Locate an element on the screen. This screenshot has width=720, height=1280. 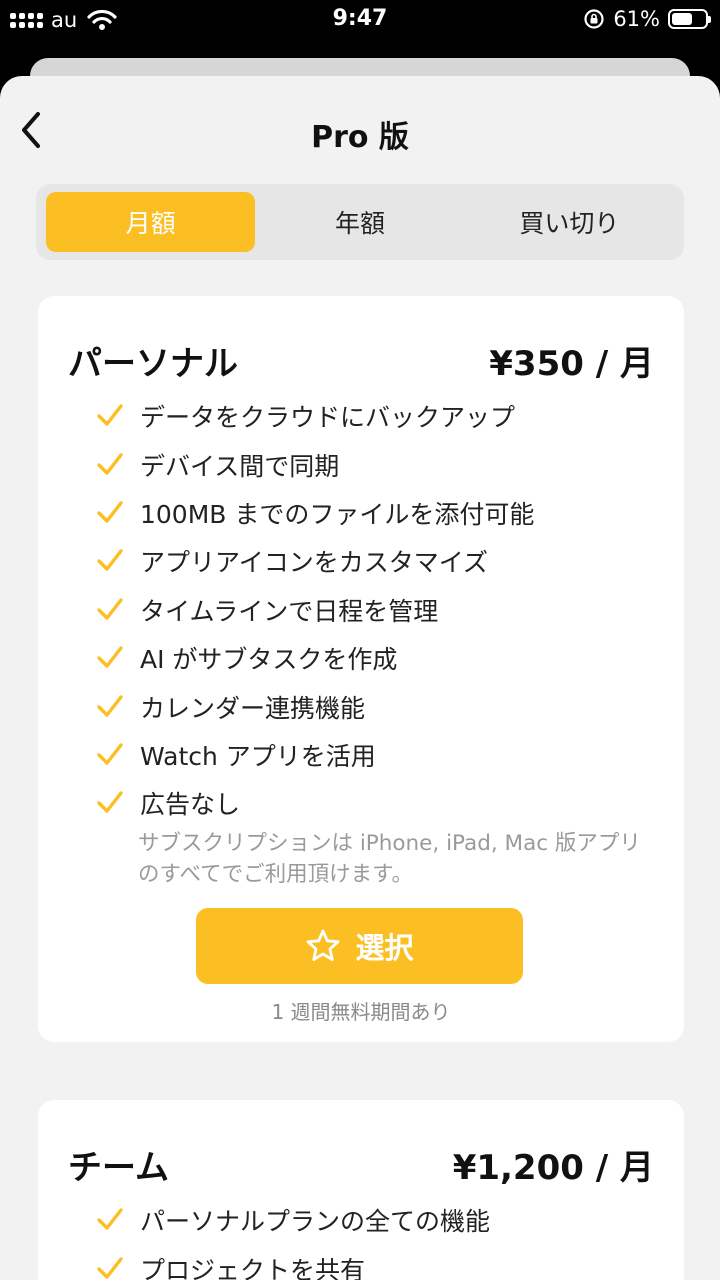
feature-item: 広告なし is located at coordinates (315, 803).